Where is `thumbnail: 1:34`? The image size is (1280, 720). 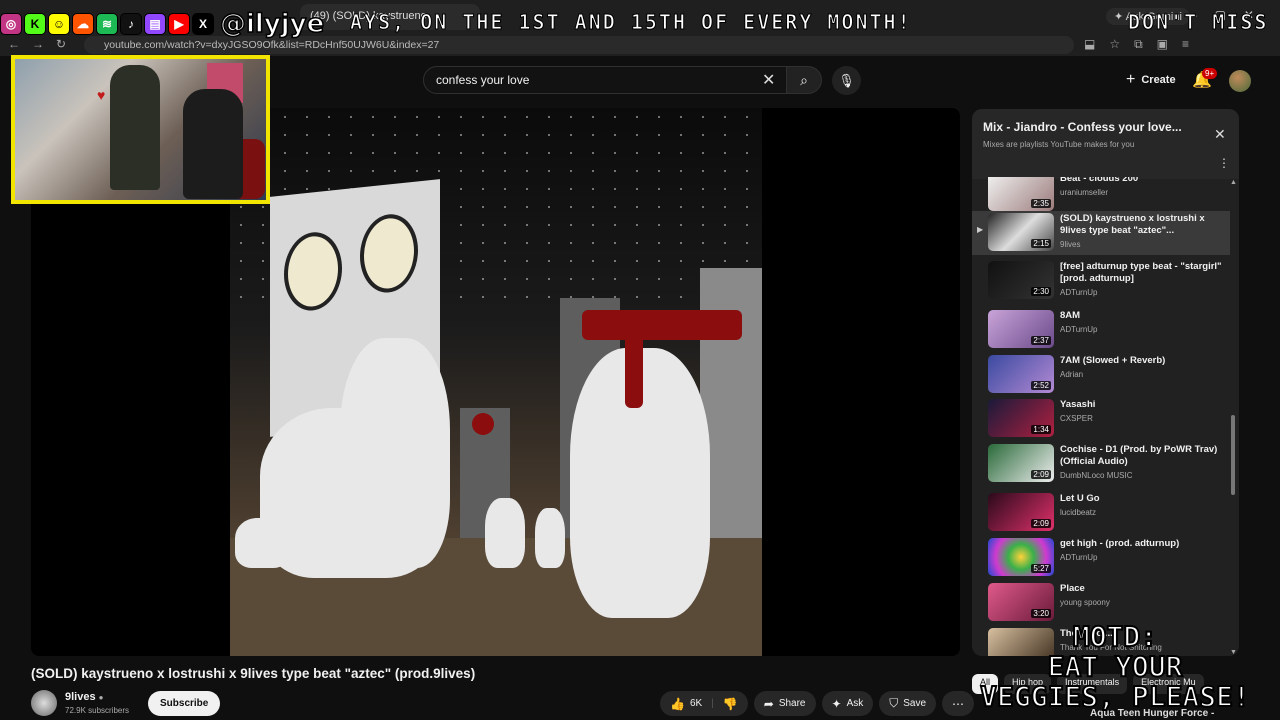
thumbnail: 1:34 is located at coordinates (1021, 418).